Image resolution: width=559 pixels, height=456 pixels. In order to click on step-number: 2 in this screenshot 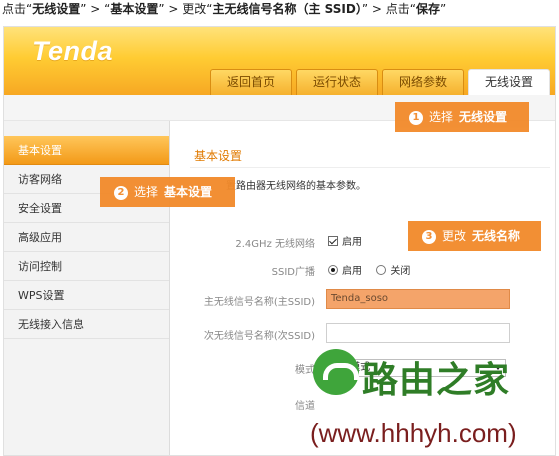, I will do `click(121, 193)`.